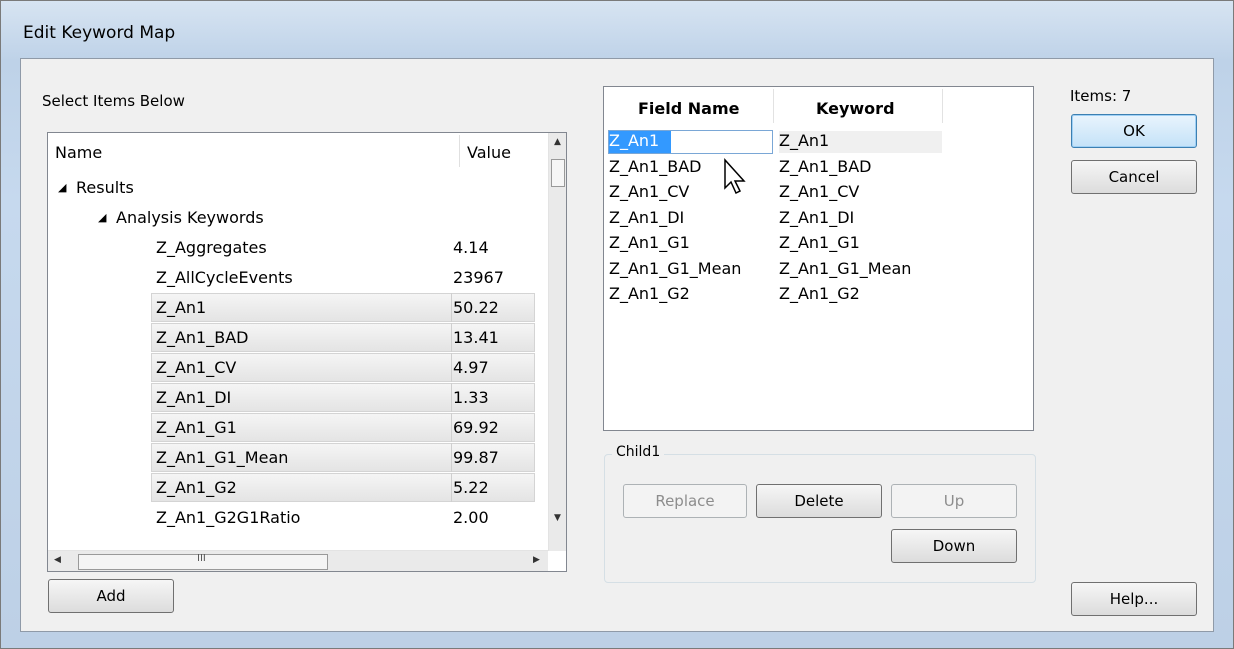 The height and width of the screenshot is (649, 1234). Describe the element at coordinates (735, 176) in the screenshot. I see `mouse-cursor-icon` at that location.